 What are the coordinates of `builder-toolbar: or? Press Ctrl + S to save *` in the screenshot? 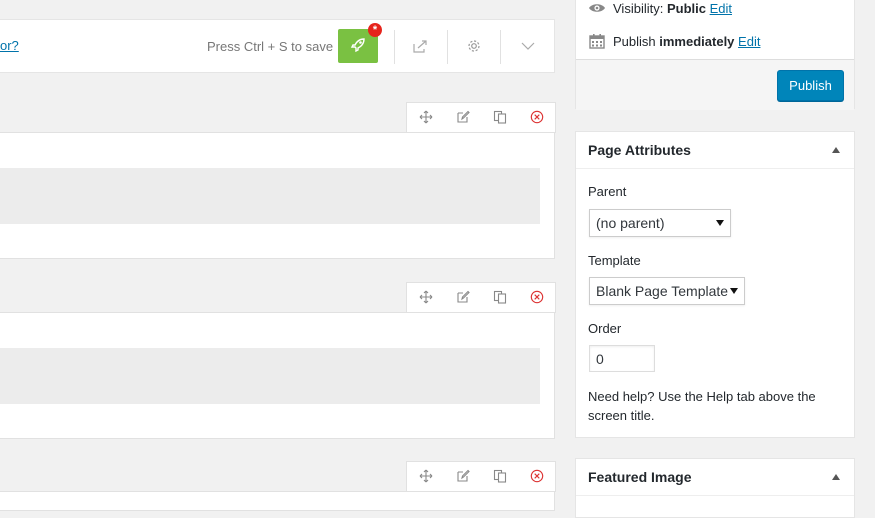 It's located at (277, 46).